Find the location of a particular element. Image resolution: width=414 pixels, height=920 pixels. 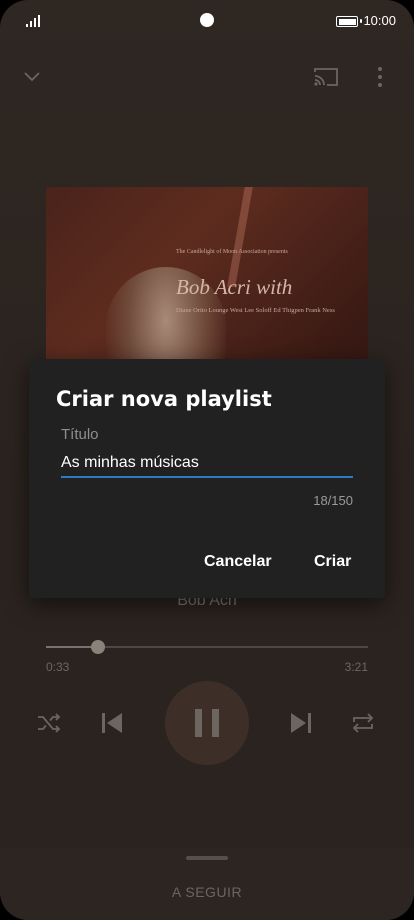

total-time: 3:21 is located at coordinates (356, 667).